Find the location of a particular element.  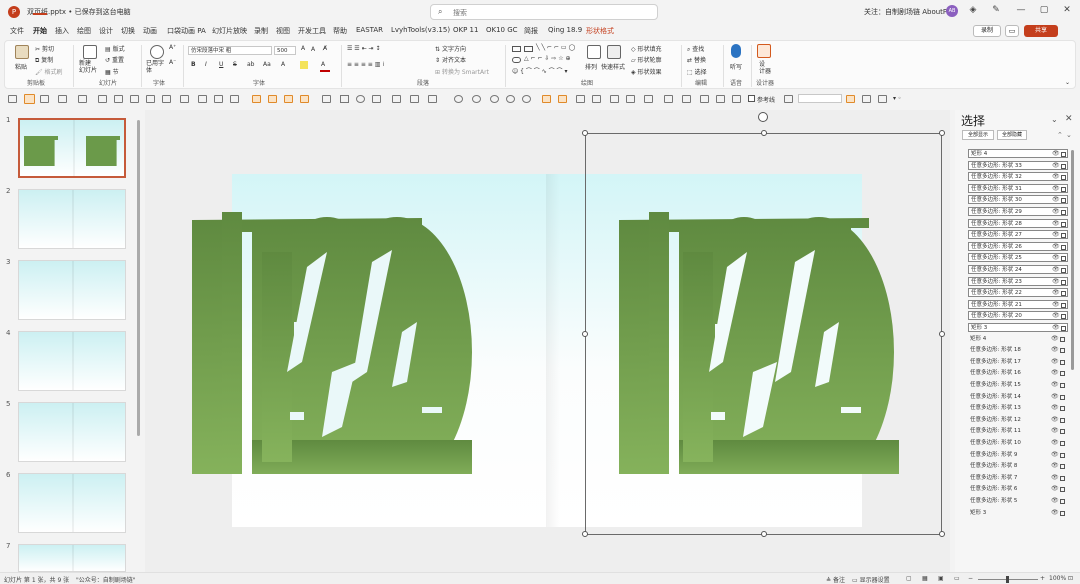

align-text-button: ⇕ 对齐文本 is located at coordinates (450, 59).